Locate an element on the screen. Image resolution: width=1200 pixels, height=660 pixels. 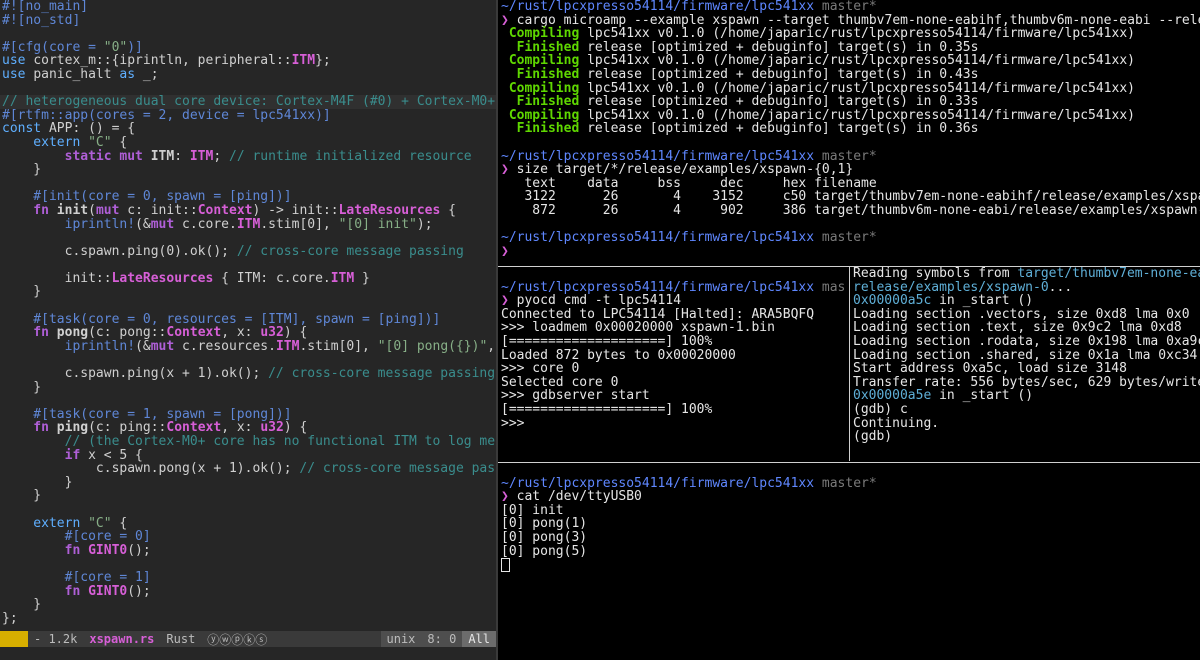
terminal-line: ❯ is located at coordinates (850, 251).